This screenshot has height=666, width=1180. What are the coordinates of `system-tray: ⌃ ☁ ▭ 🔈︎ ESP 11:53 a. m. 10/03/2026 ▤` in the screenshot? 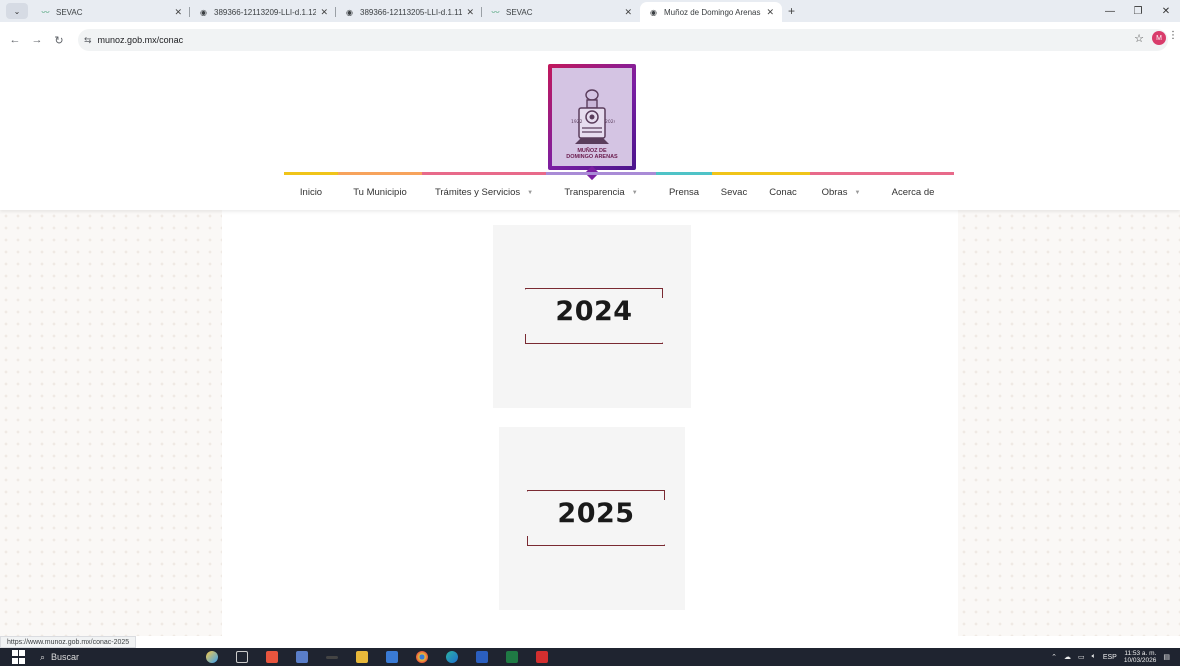 It's located at (1107, 657).